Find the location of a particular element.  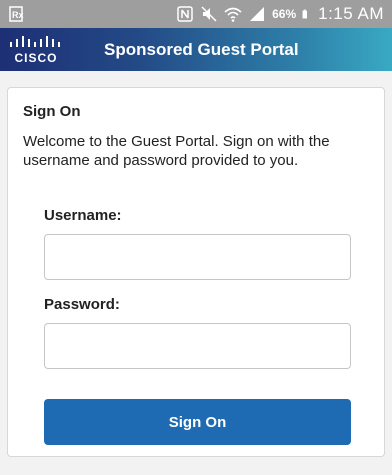

clock: 1:15 AM is located at coordinates (351, 13).